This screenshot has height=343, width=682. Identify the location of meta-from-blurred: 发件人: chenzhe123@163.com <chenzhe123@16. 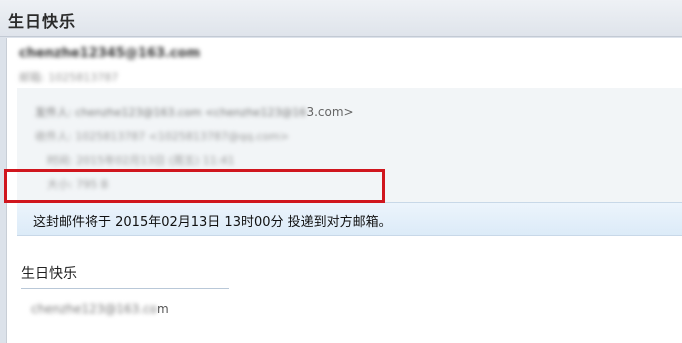
(171, 112).